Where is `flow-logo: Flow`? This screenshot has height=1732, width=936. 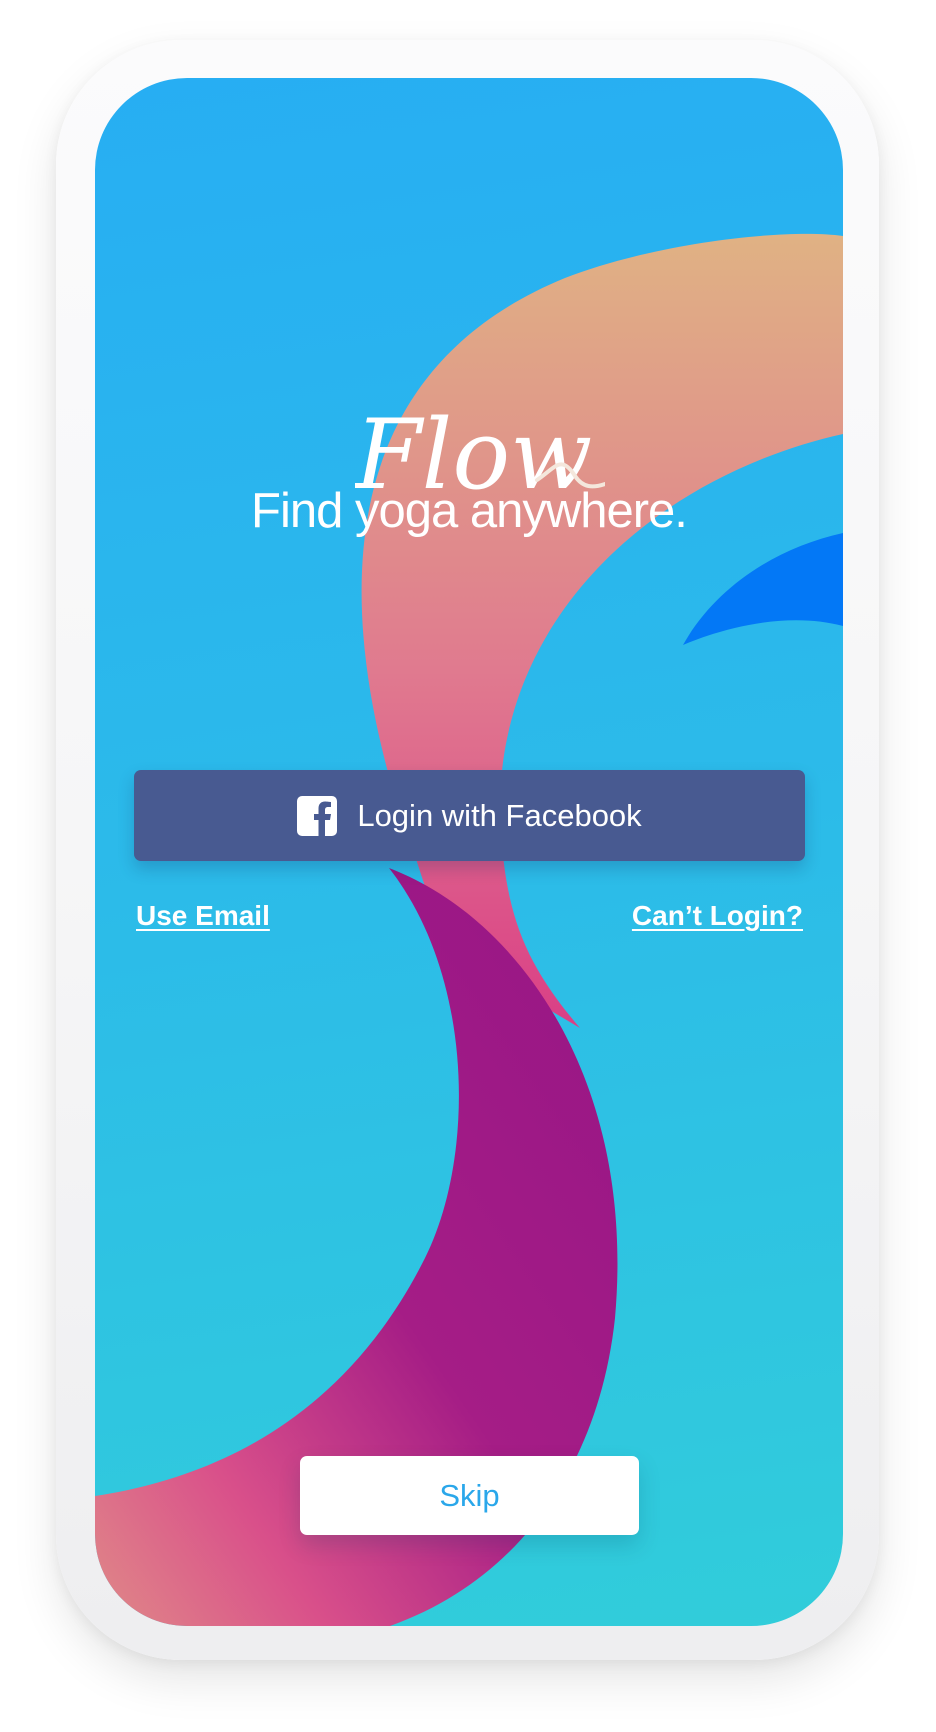 flow-logo: Flow is located at coordinates (480, 447).